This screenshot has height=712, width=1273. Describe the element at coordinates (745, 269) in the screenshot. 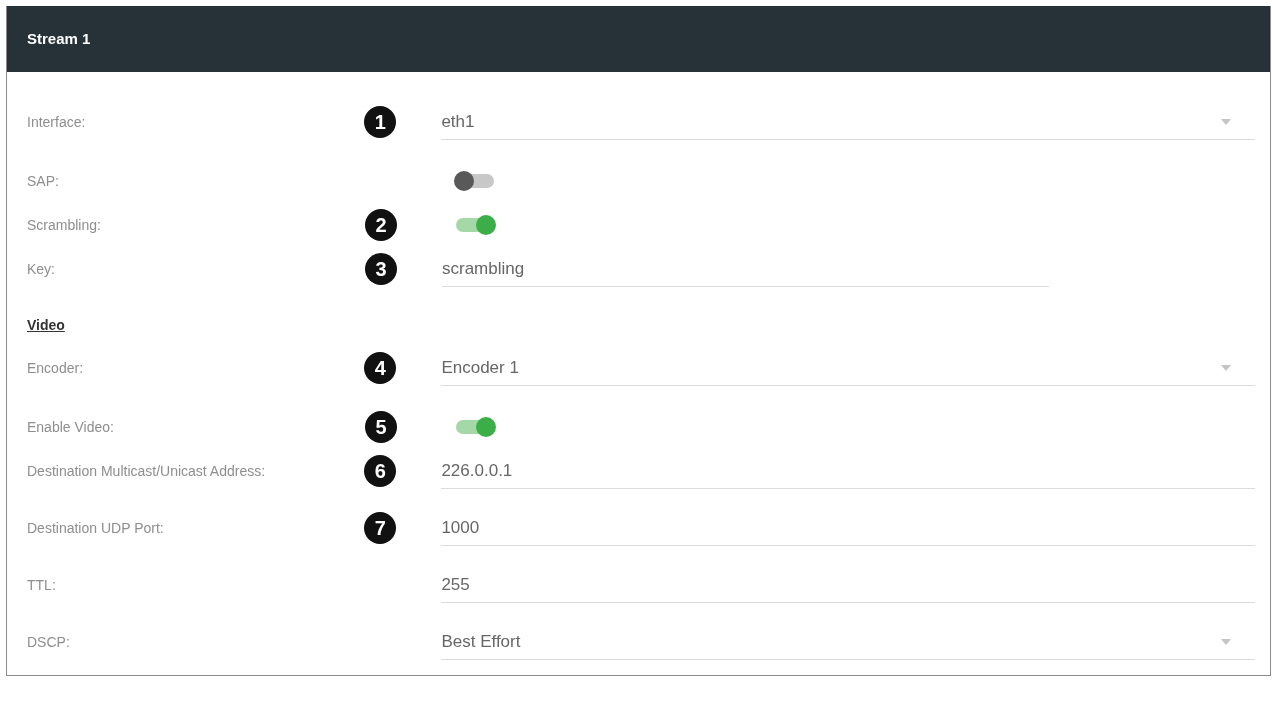

I see `text-field: scrambling` at that location.